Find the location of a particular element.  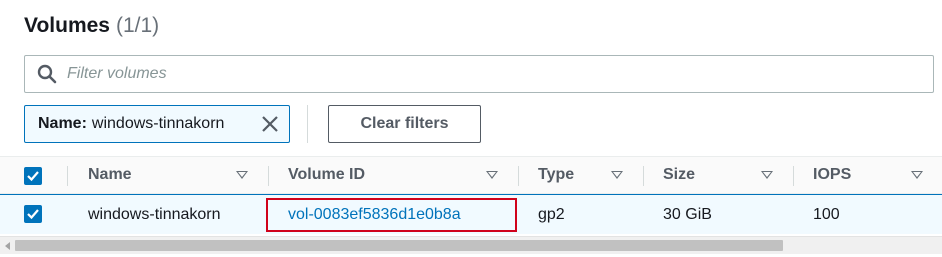

page-title-text: Volumes is located at coordinates (67, 25).